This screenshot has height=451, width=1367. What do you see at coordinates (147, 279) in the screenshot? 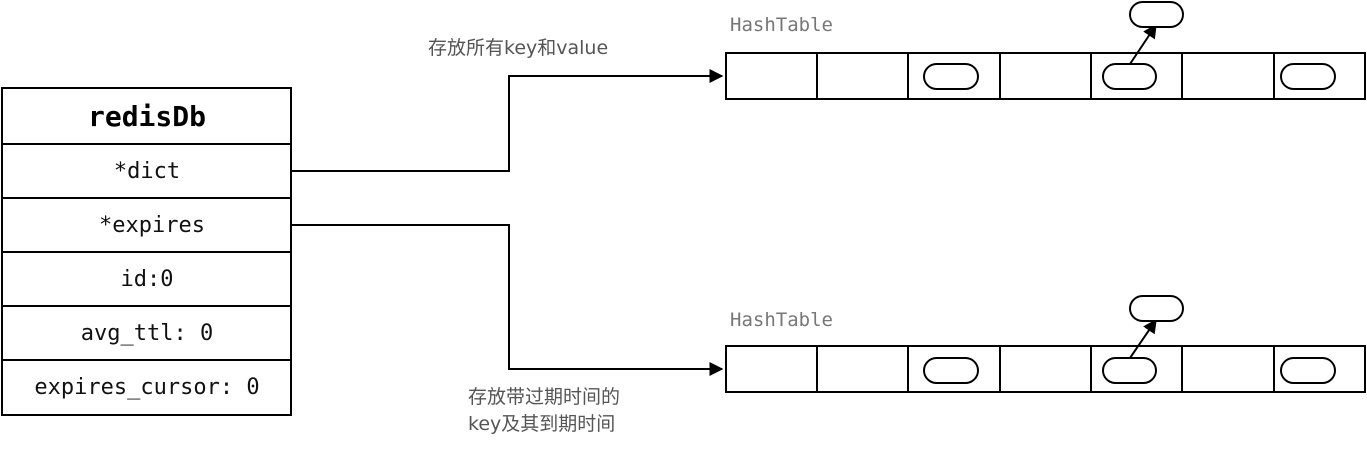
I see `field-id: id:0` at bounding box center [147, 279].